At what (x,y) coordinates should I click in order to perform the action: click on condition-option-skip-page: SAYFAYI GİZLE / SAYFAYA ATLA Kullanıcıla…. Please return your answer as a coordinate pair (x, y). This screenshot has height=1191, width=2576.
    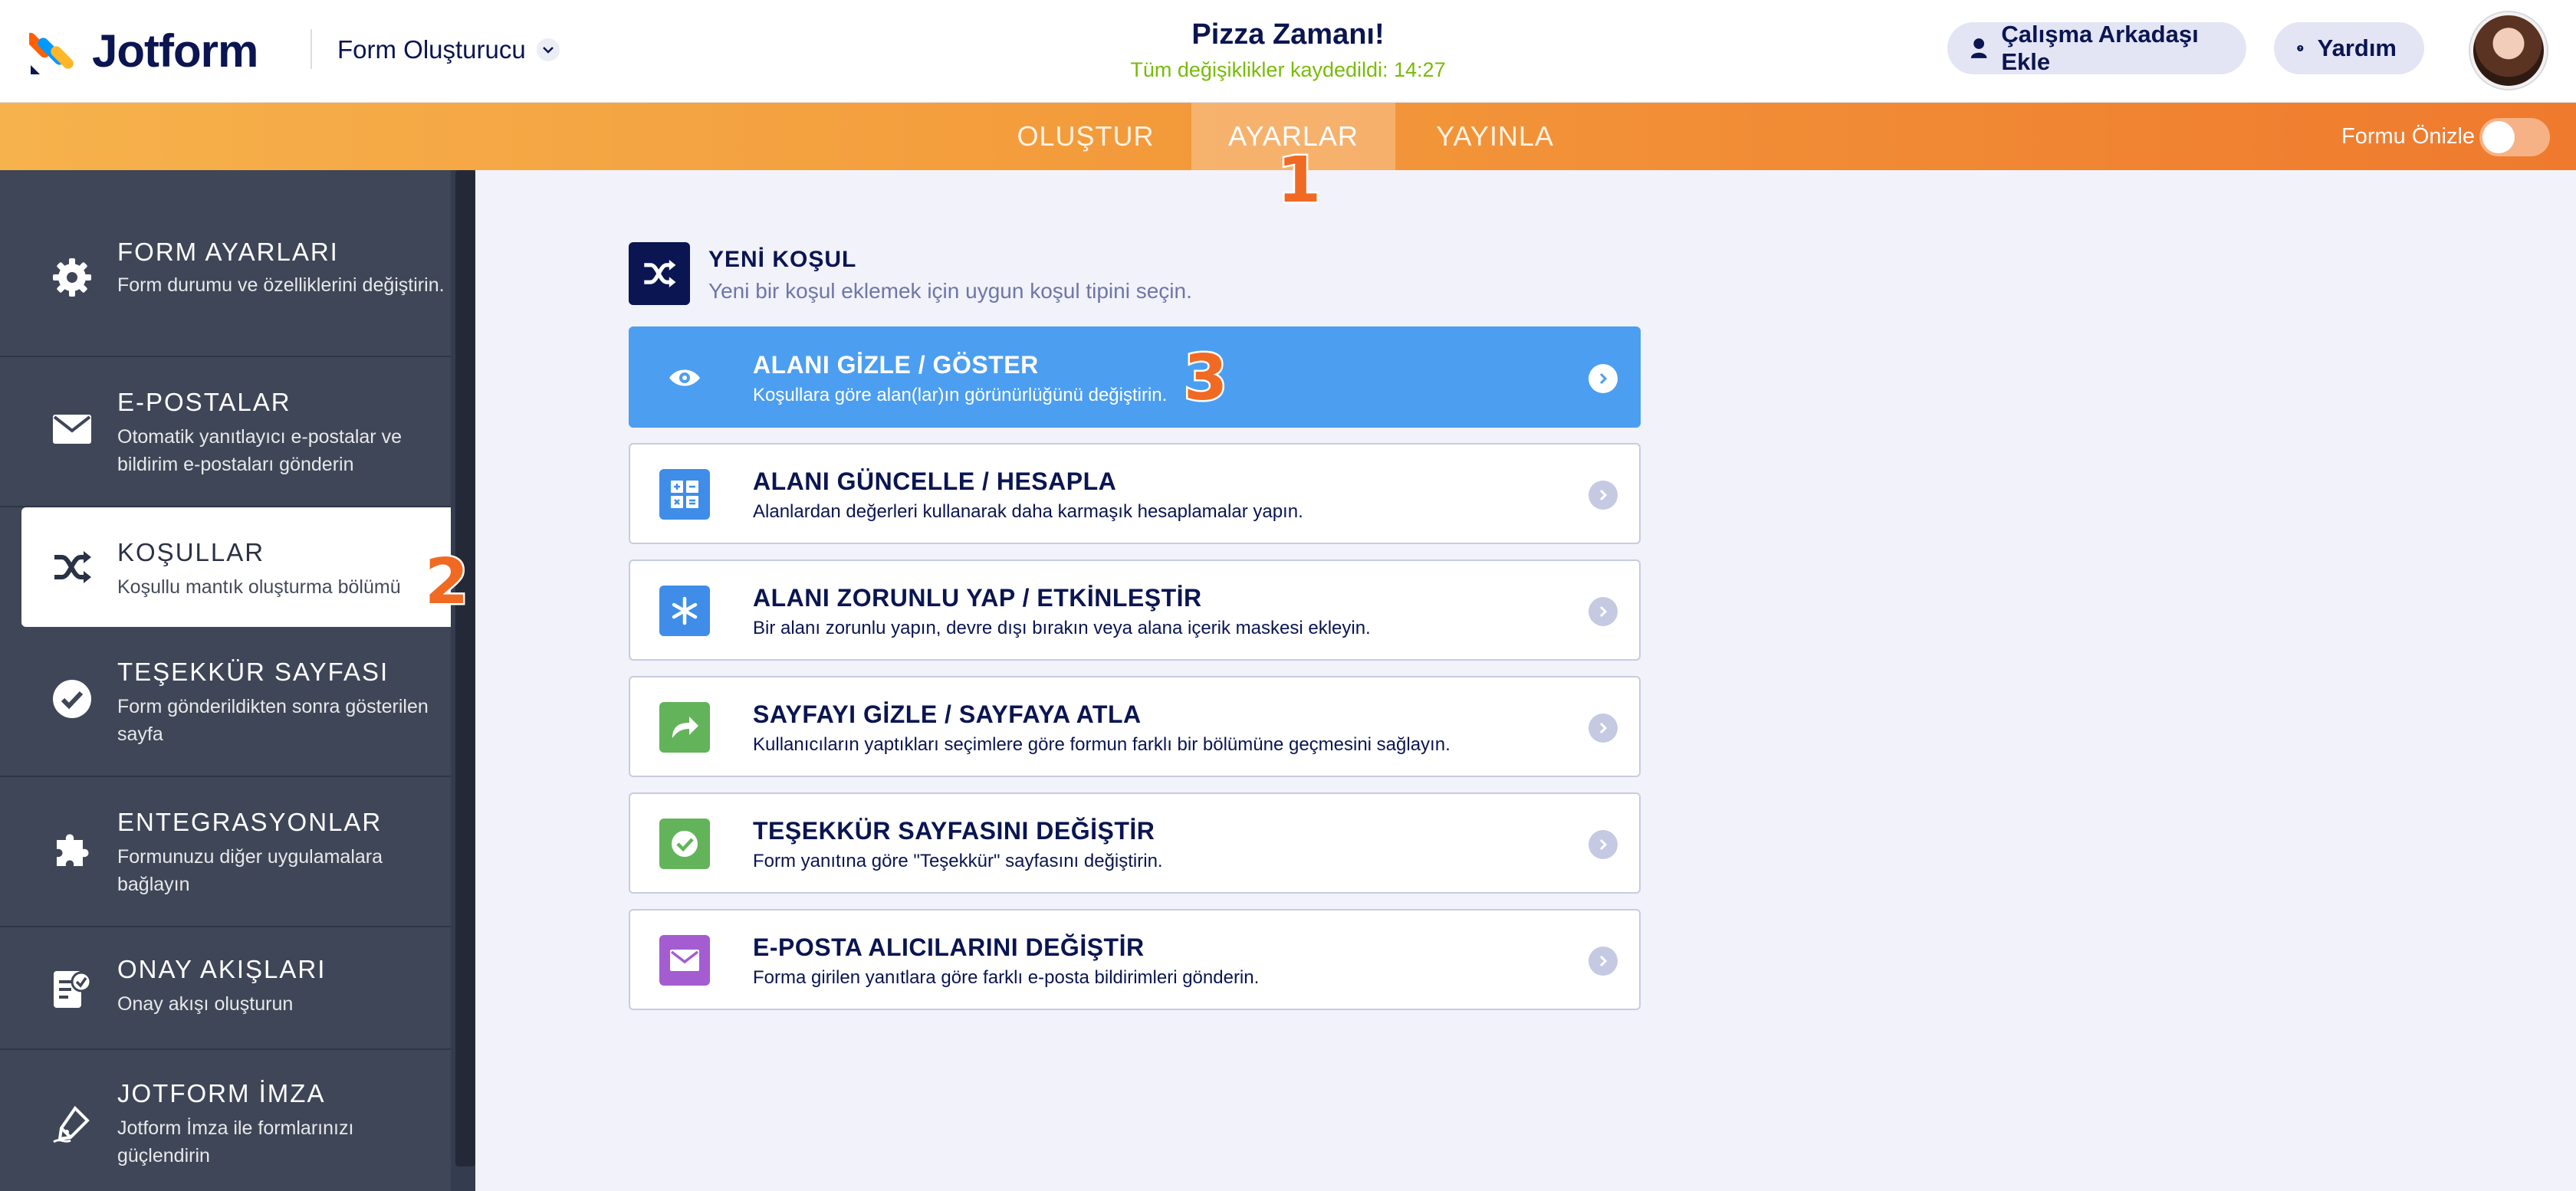
    Looking at the image, I should click on (1135, 726).